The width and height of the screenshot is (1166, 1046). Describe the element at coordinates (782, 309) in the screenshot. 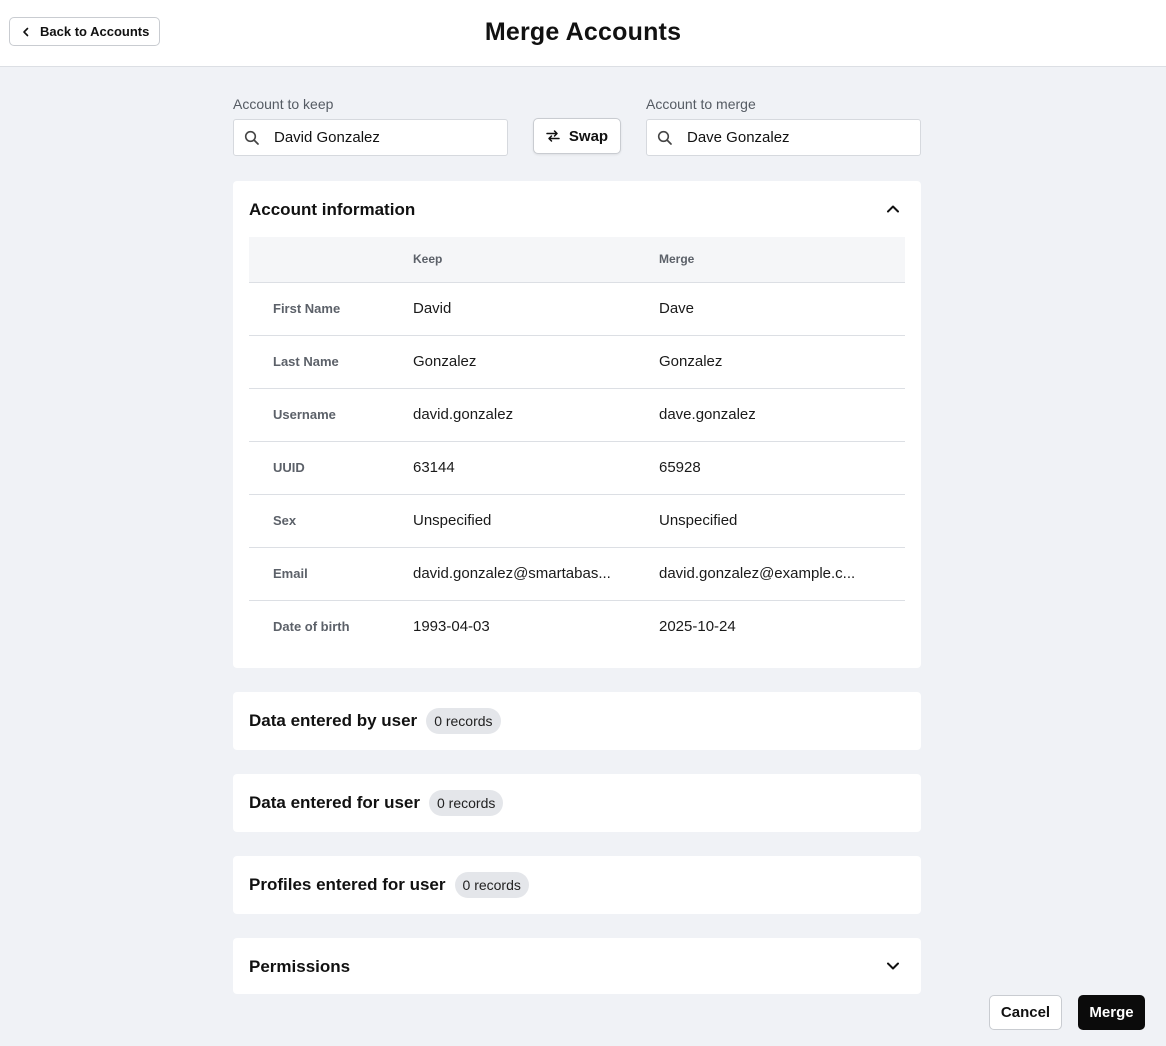

I see `merge-value: Dave` at that location.